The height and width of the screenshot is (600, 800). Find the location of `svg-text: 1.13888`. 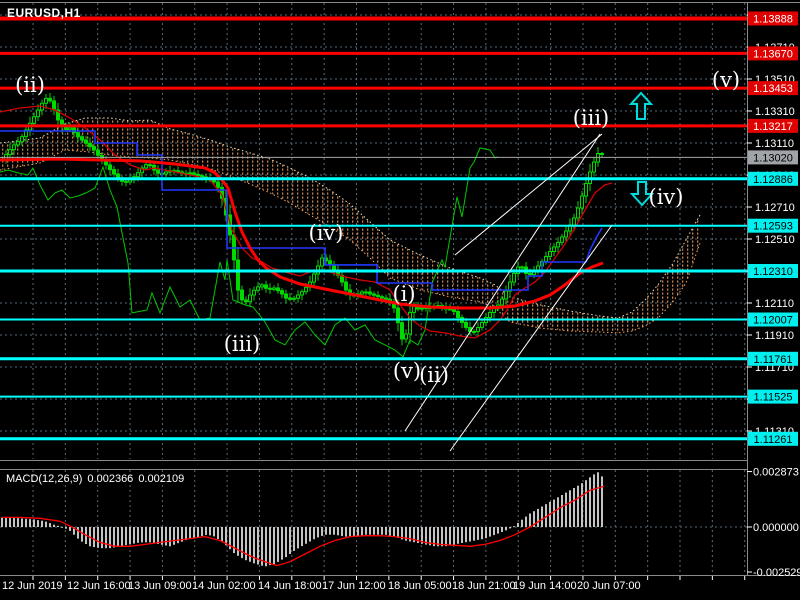

svg-text: 1.13888 is located at coordinates (773, 20).